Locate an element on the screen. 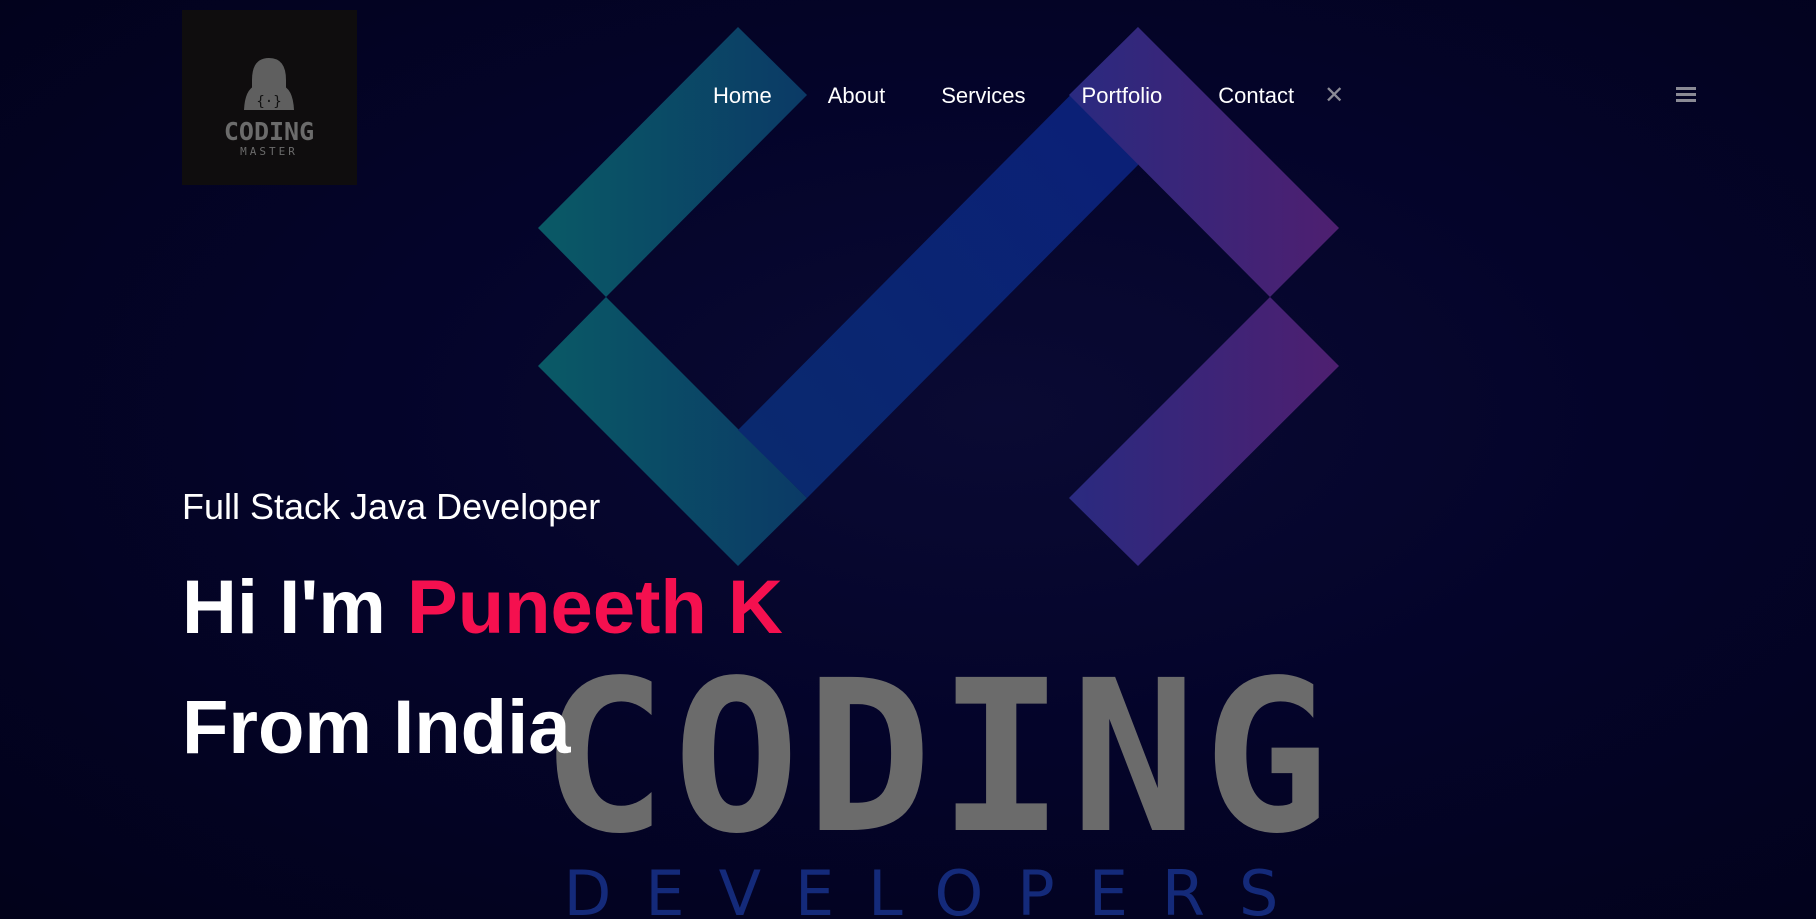 The height and width of the screenshot is (919, 1816). logo-bar-upper-left is located at coordinates (672, 162).